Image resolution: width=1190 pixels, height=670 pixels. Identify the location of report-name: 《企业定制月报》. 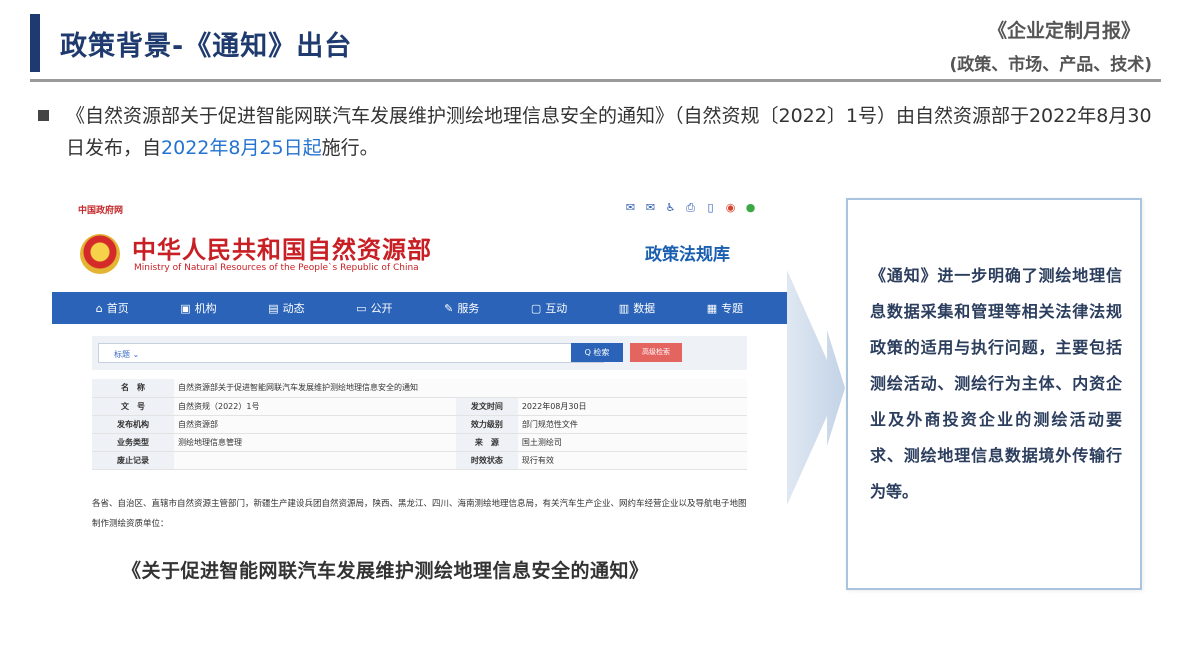
(1063, 31).